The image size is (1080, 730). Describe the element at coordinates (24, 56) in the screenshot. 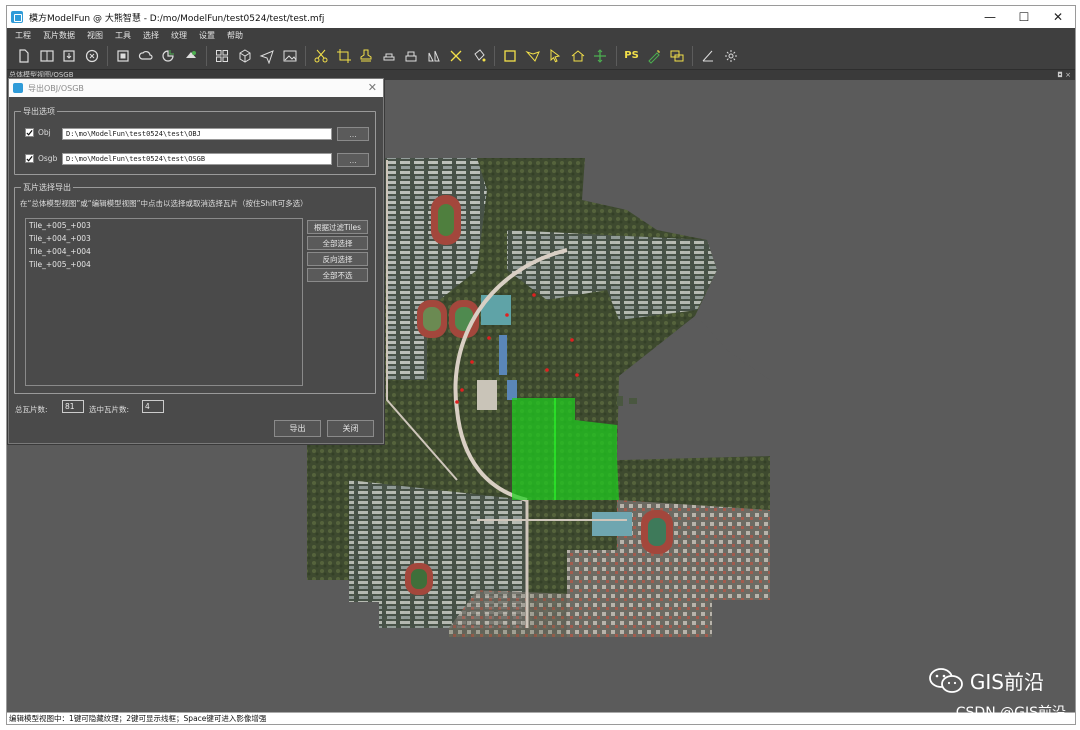

I see `new-file-icon` at that location.